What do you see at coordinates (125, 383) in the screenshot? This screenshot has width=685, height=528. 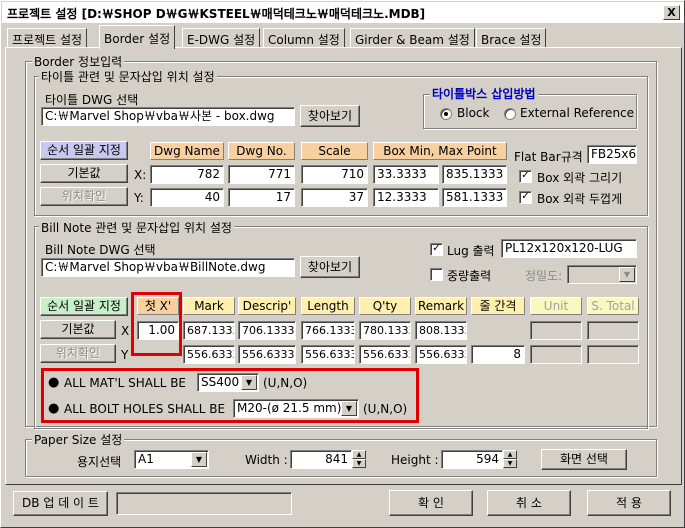 I see `mat-label: ALL MAT'L SHALL BE` at bounding box center [125, 383].